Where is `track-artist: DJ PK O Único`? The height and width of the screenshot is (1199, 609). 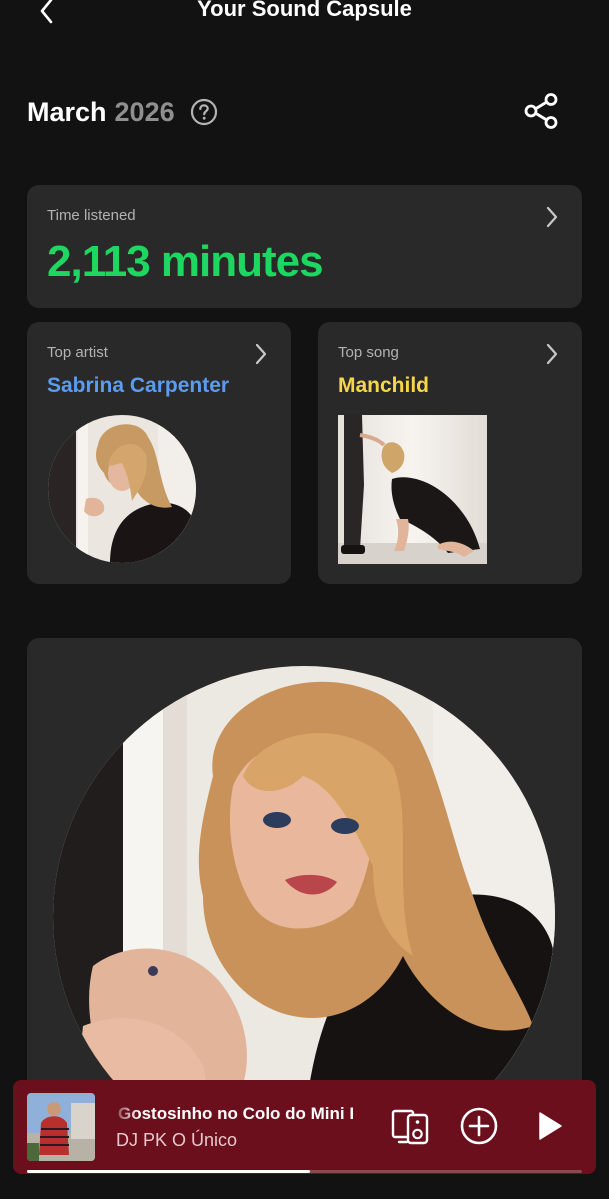
track-artist: DJ PK O Único is located at coordinates (177, 1140).